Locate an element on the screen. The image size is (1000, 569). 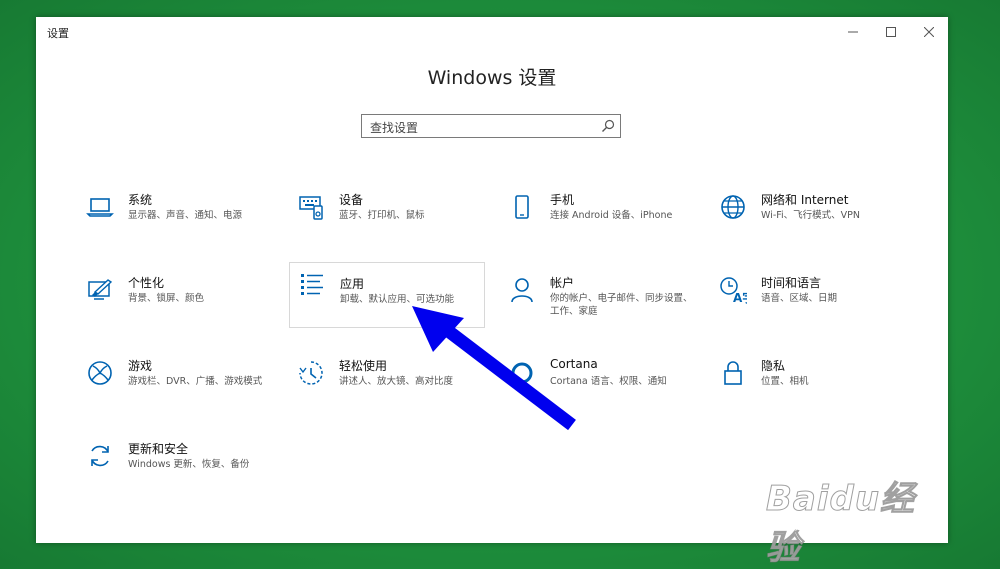
tile-accounts: 帐户 你的帐户、电子邮件、同步设置、工作、家庭 is located at coordinates (598, 301).